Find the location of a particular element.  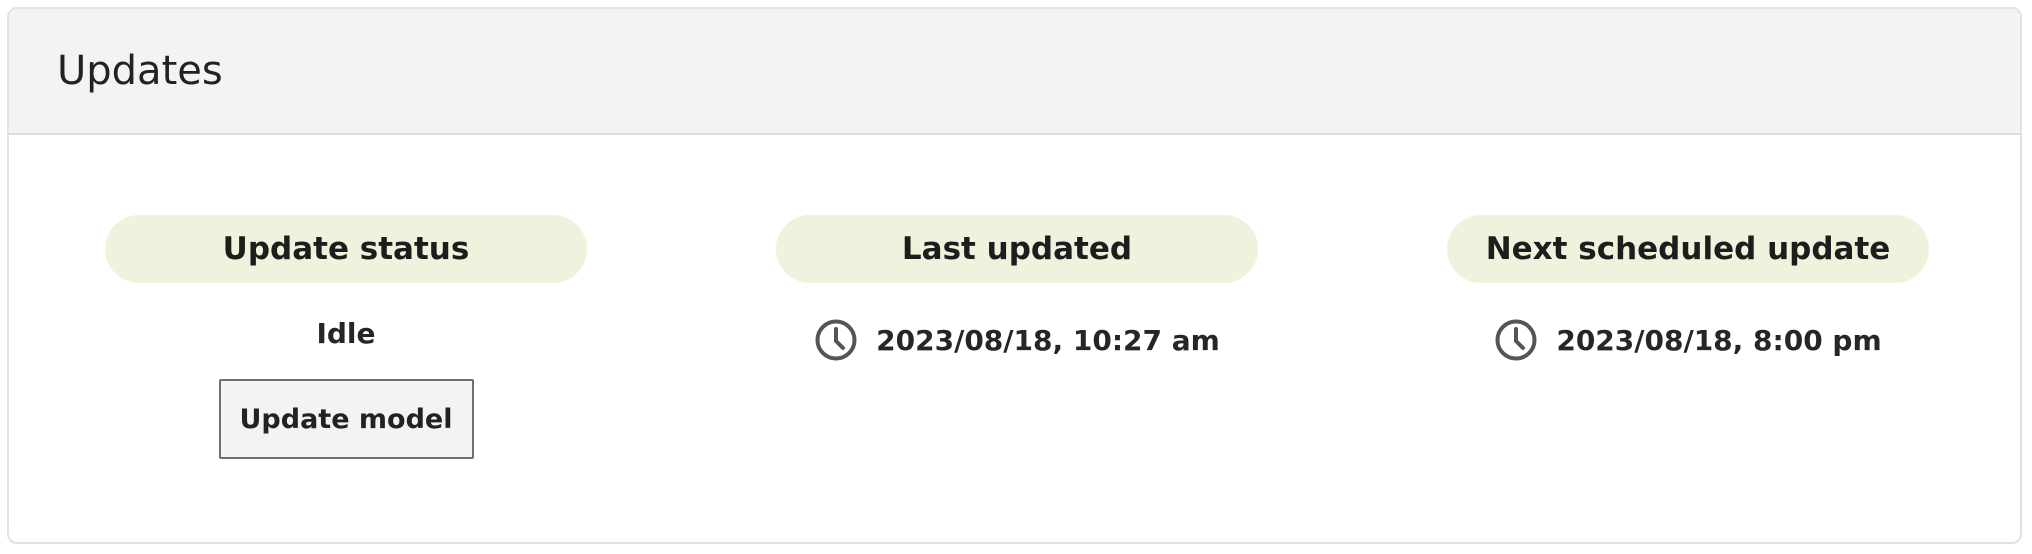

last-updated-row: 2023/08/18, 10:27 am is located at coordinates (1017, 340).